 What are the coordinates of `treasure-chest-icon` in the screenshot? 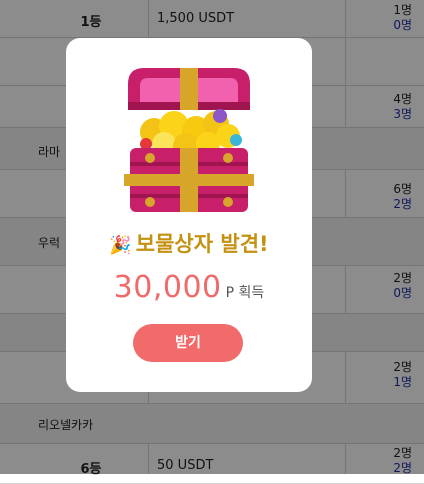 It's located at (189, 140).